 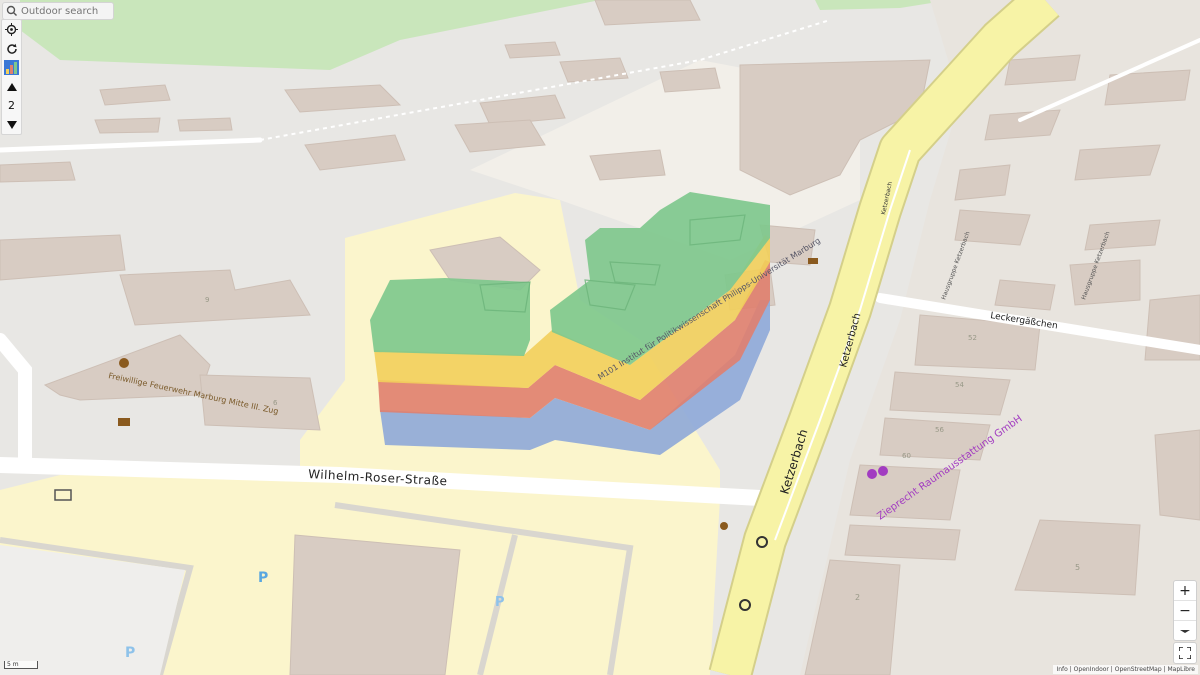 What do you see at coordinates (959, 385) in the screenshot?
I see `house-number: 54` at bounding box center [959, 385].